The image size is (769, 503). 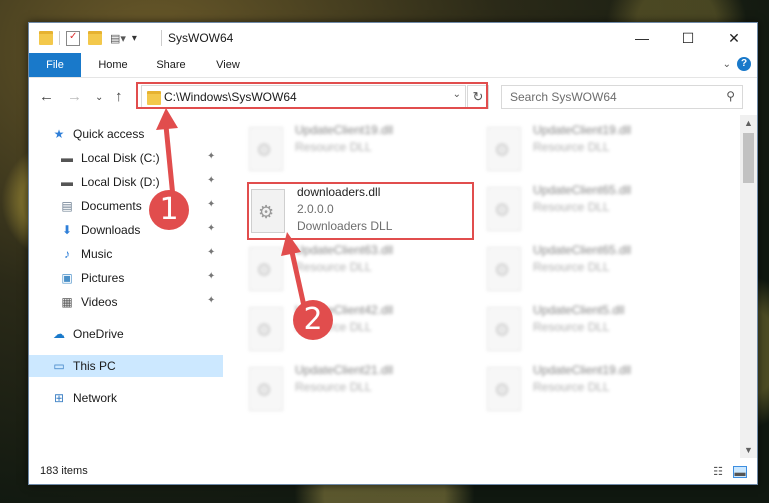 What do you see at coordinates (313, 320) in the screenshot?
I see `step-badge-2: 2` at bounding box center [313, 320].